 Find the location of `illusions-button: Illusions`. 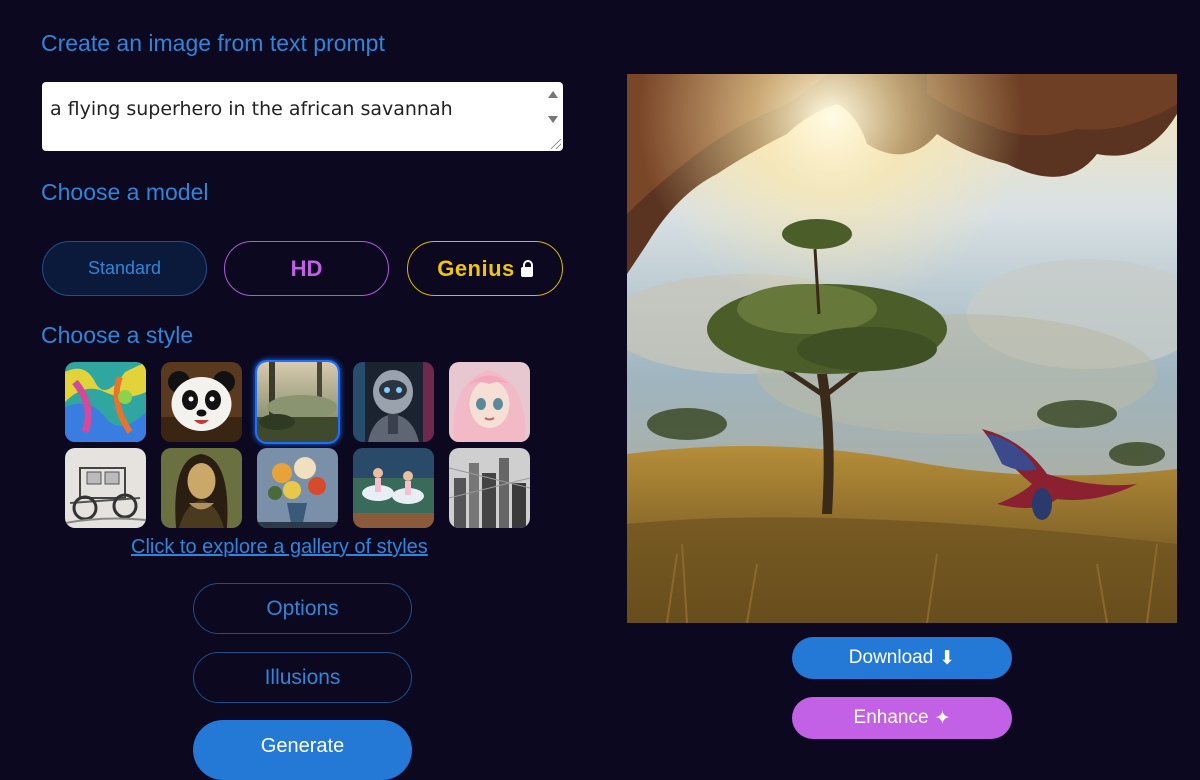

illusions-button: Illusions is located at coordinates (302, 677).